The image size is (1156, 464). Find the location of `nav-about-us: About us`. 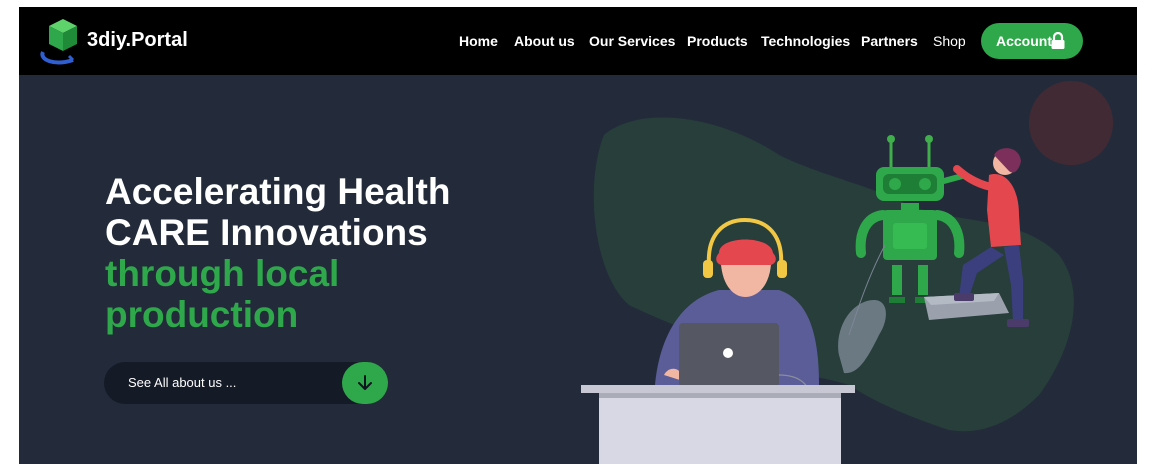

nav-about-us: About us is located at coordinates (544, 41).